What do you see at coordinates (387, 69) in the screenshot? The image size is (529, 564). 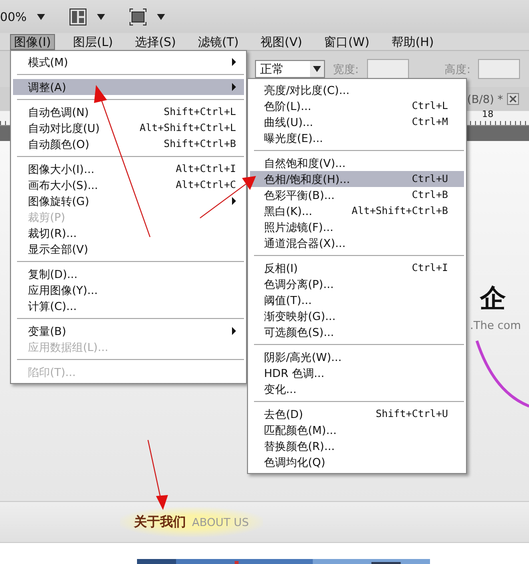 I see `width-field` at bounding box center [387, 69].